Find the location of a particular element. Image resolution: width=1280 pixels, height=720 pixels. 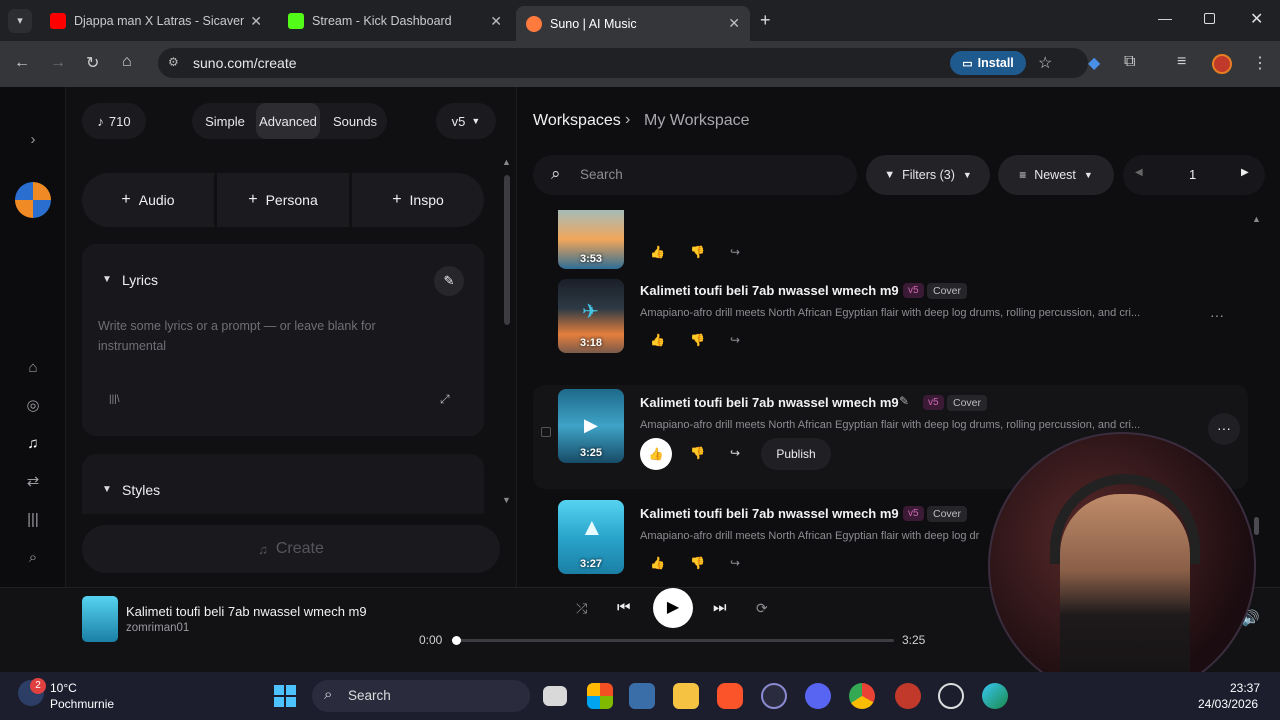

add-inspo-button: + Inspo is located at coordinates (418, 200).